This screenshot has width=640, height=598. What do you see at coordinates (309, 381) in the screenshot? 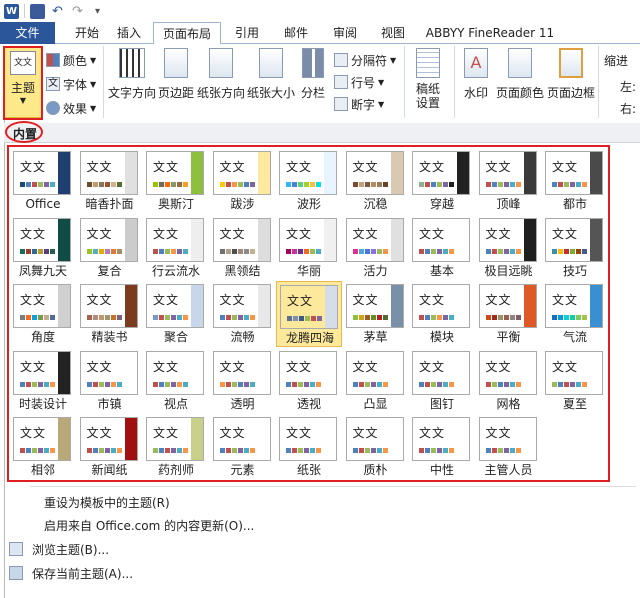
I see `theme-item: 文文 透视` at bounding box center [309, 381].